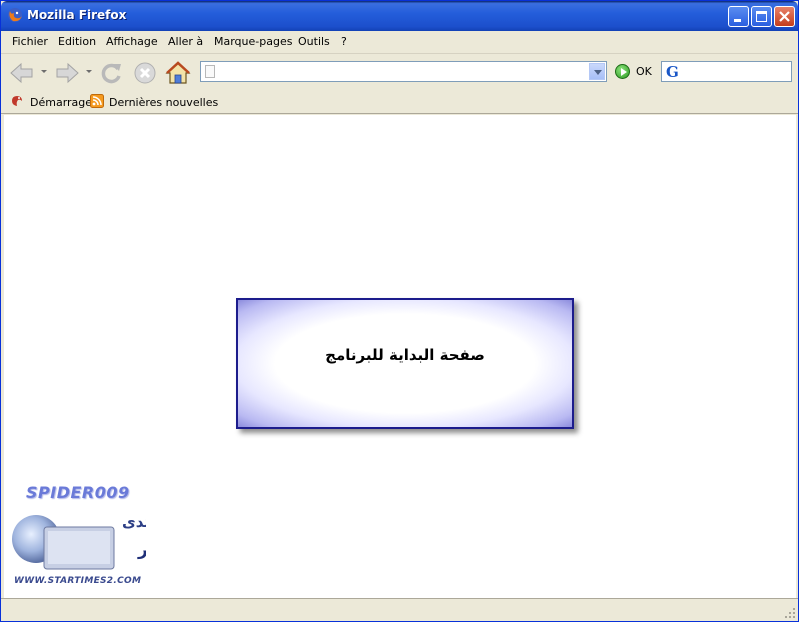 The image size is (799, 622). Describe the element at coordinates (597, 71) in the screenshot. I see `url-dropdown-button` at that location.